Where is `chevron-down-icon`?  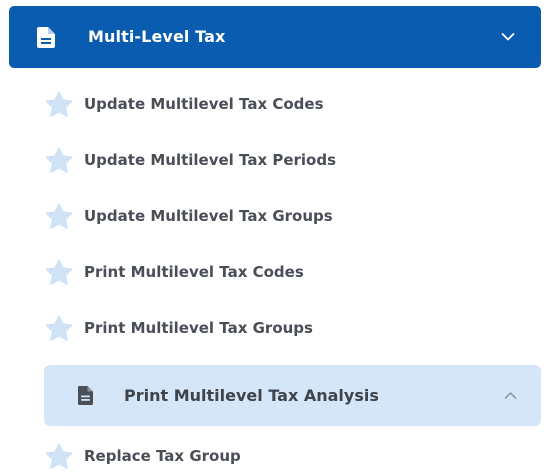 chevron-down-icon is located at coordinates (508, 37).